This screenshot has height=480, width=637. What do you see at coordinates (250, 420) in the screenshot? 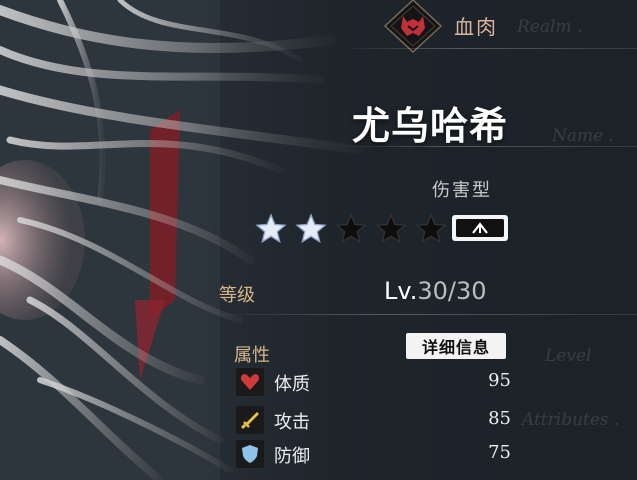
I see `sword-icon` at bounding box center [250, 420].